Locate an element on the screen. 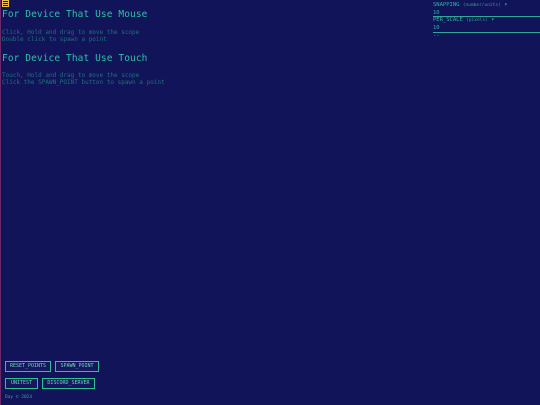  snapping-hint: (number/units) is located at coordinates (481, 5).